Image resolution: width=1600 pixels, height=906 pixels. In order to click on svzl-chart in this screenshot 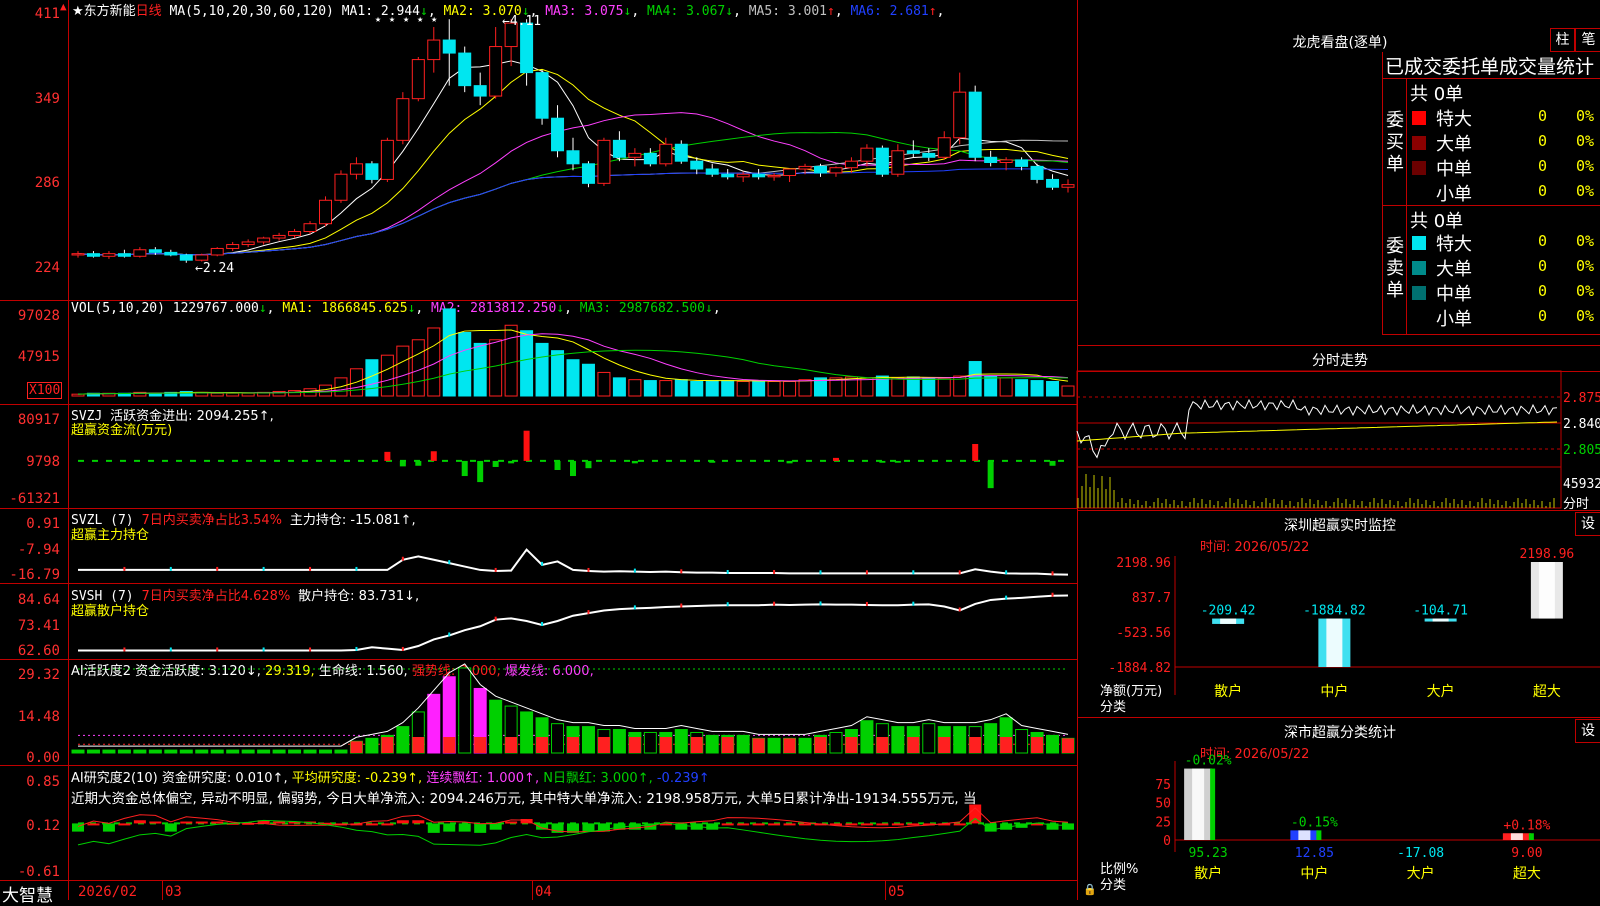, I will do `click(538, 545)`.